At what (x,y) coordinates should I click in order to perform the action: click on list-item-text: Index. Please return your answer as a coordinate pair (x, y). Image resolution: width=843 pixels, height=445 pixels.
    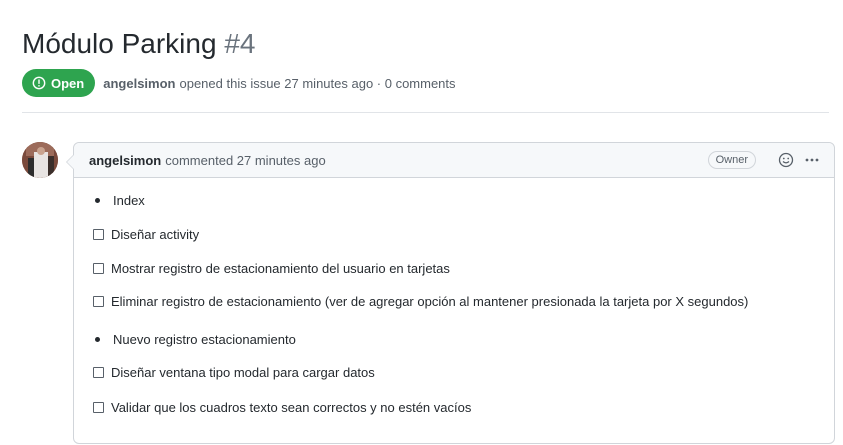
    Looking at the image, I should click on (129, 200).